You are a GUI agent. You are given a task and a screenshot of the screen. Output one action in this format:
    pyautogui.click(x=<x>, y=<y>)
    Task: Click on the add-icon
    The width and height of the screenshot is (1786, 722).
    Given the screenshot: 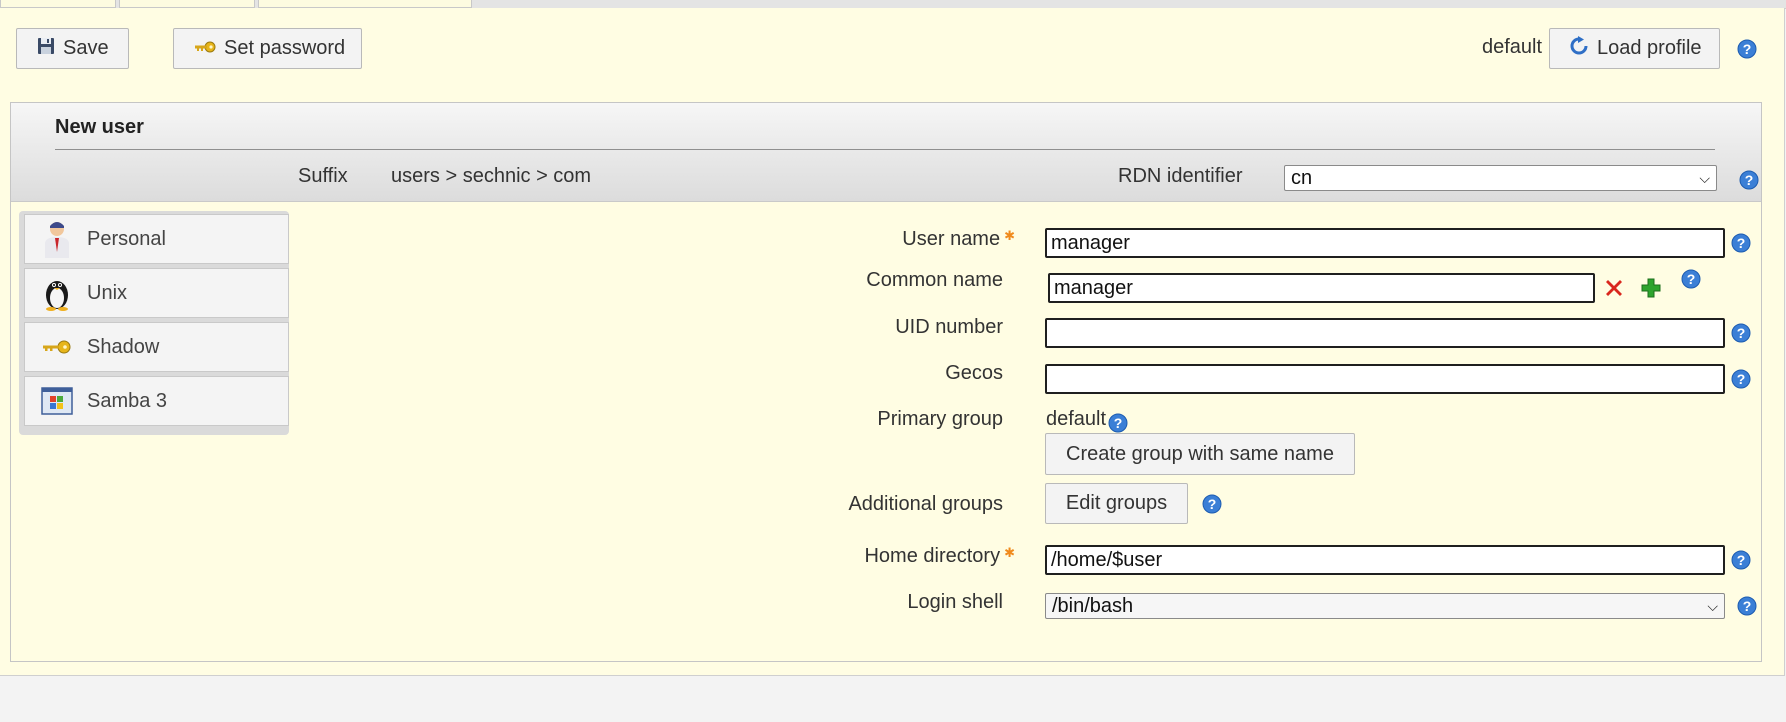 What is the action you would take?
    pyautogui.click(x=1651, y=288)
    